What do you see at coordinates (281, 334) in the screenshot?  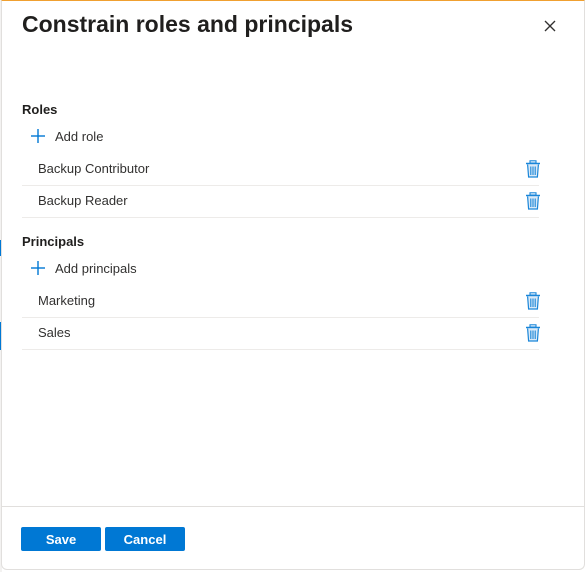 I see `principal-row-sales: Sales` at bounding box center [281, 334].